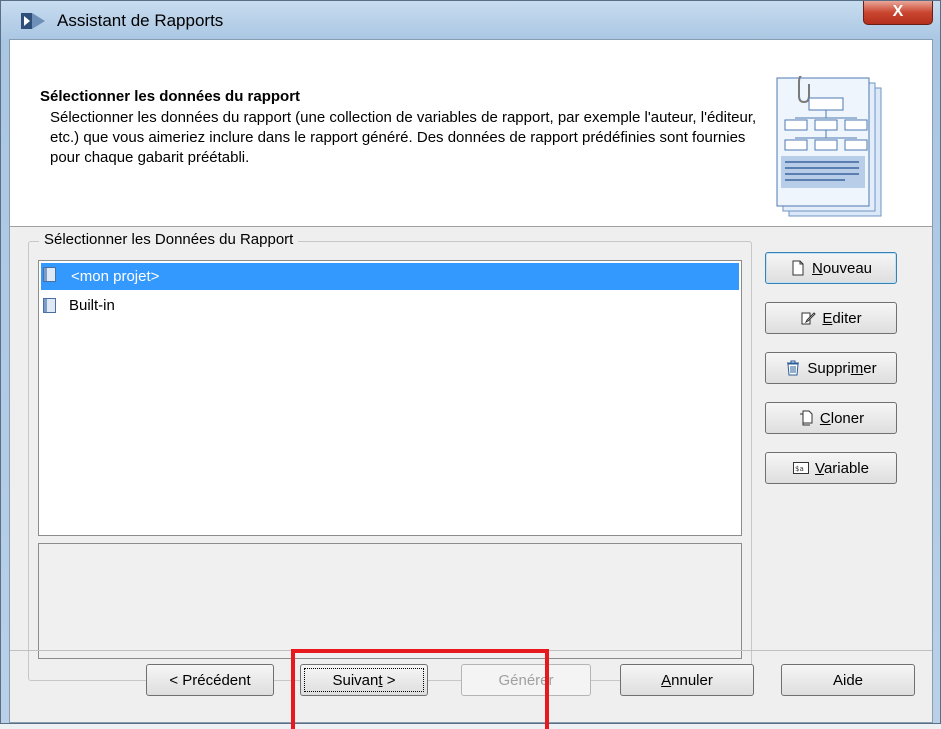 Image resolution: width=941 pixels, height=729 pixels. What do you see at coordinates (115, 276) in the screenshot?
I see `list-item-label: <mon projet>` at bounding box center [115, 276].